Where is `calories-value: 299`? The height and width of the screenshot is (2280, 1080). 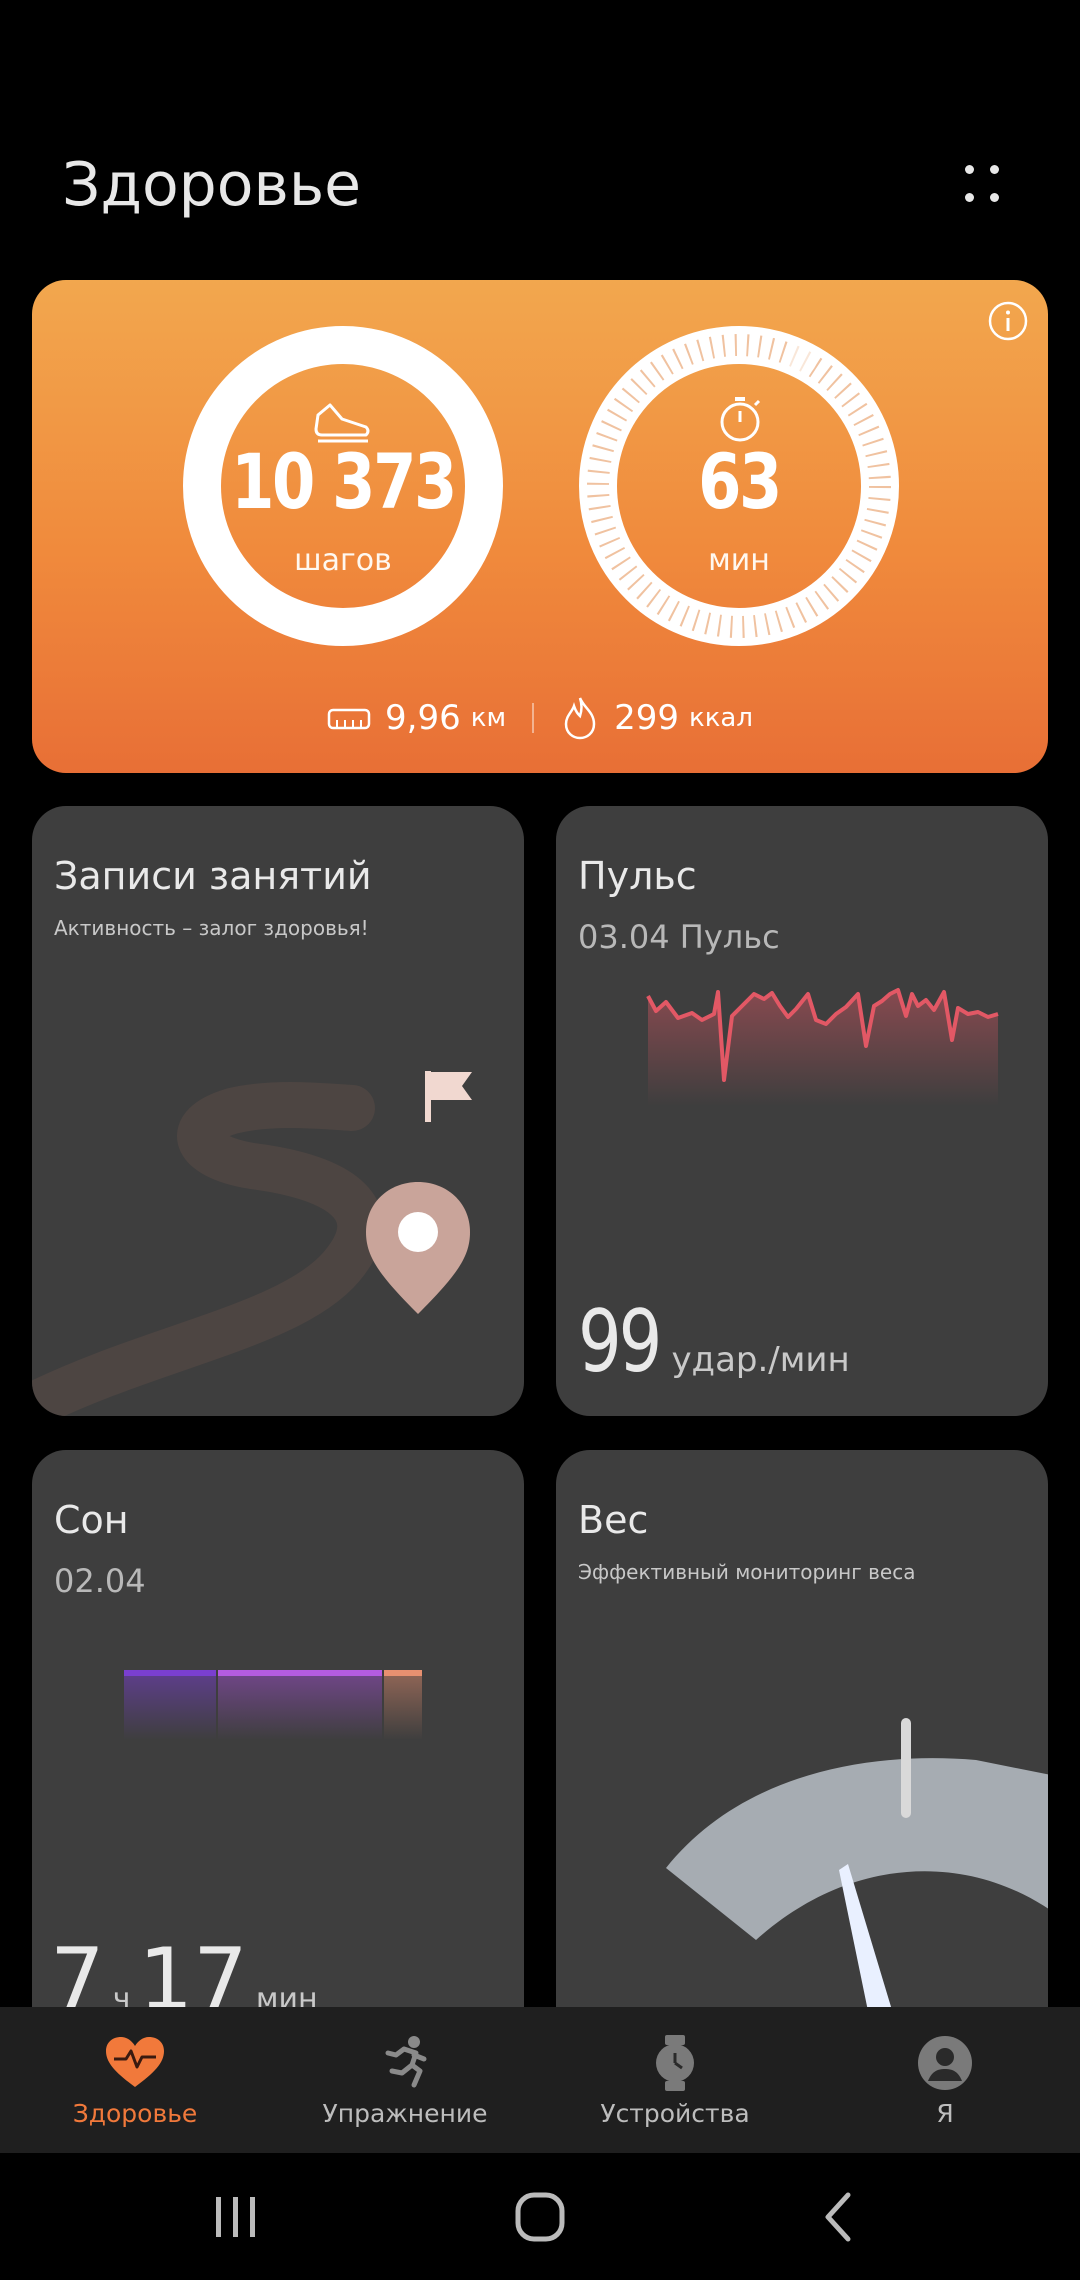 calories-value: 299 is located at coordinates (646, 718).